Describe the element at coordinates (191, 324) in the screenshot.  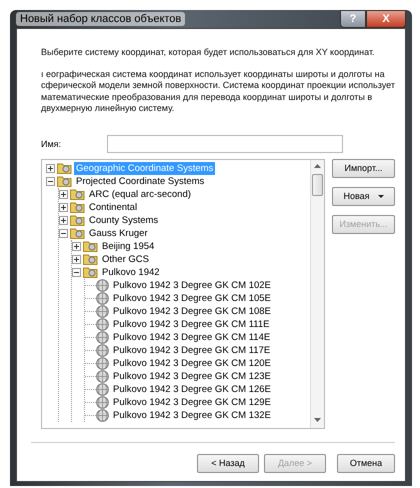
I see `tree-item: Pulkovo 1942 3 Degree GK CM 111E` at that location.